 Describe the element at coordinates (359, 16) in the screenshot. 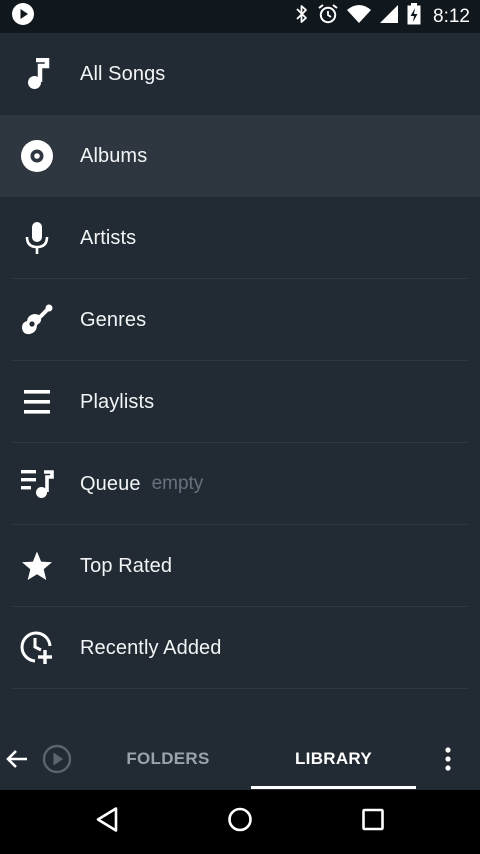

I see `wifi-icon` at that location.